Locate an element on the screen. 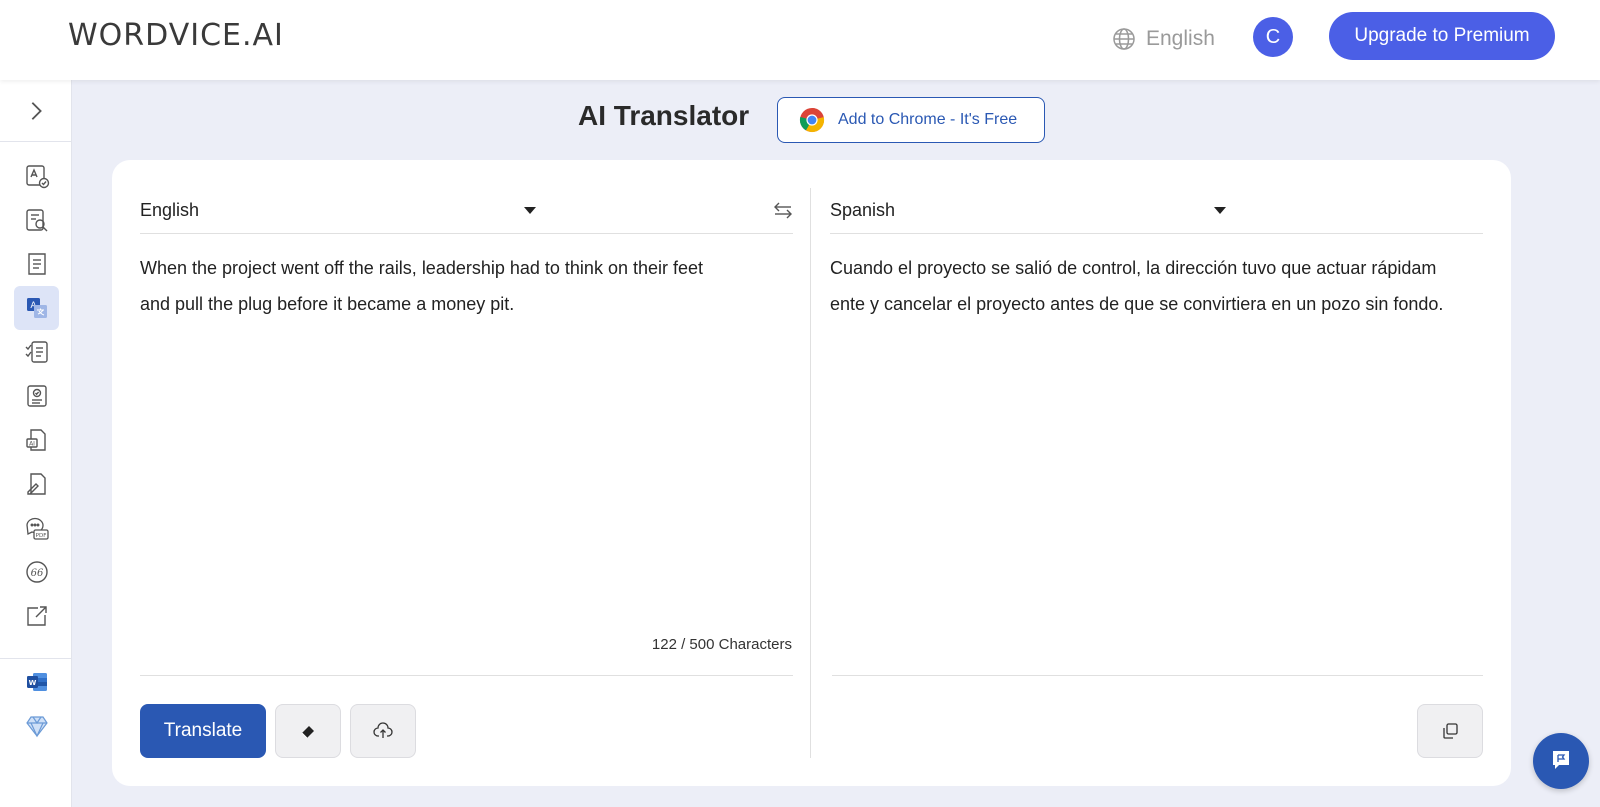  pane-divider is located at coordinates (810, 473).